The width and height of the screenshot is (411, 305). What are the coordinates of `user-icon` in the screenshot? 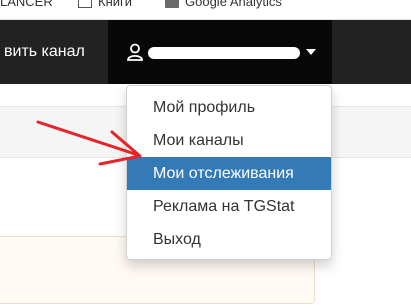 It's located at (135, 52).